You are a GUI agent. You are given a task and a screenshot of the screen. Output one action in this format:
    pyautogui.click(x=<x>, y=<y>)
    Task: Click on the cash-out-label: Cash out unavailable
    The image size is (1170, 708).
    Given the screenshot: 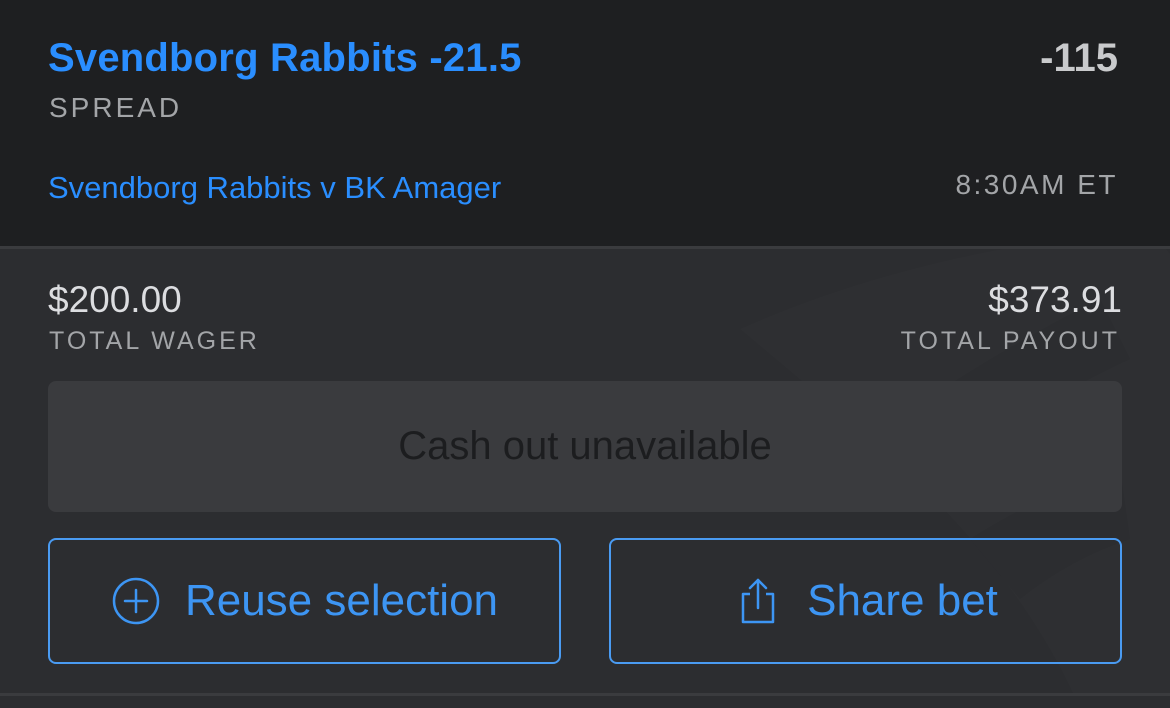 What is the action you would take?
    pyautogui.click(x=585, y=446)
    